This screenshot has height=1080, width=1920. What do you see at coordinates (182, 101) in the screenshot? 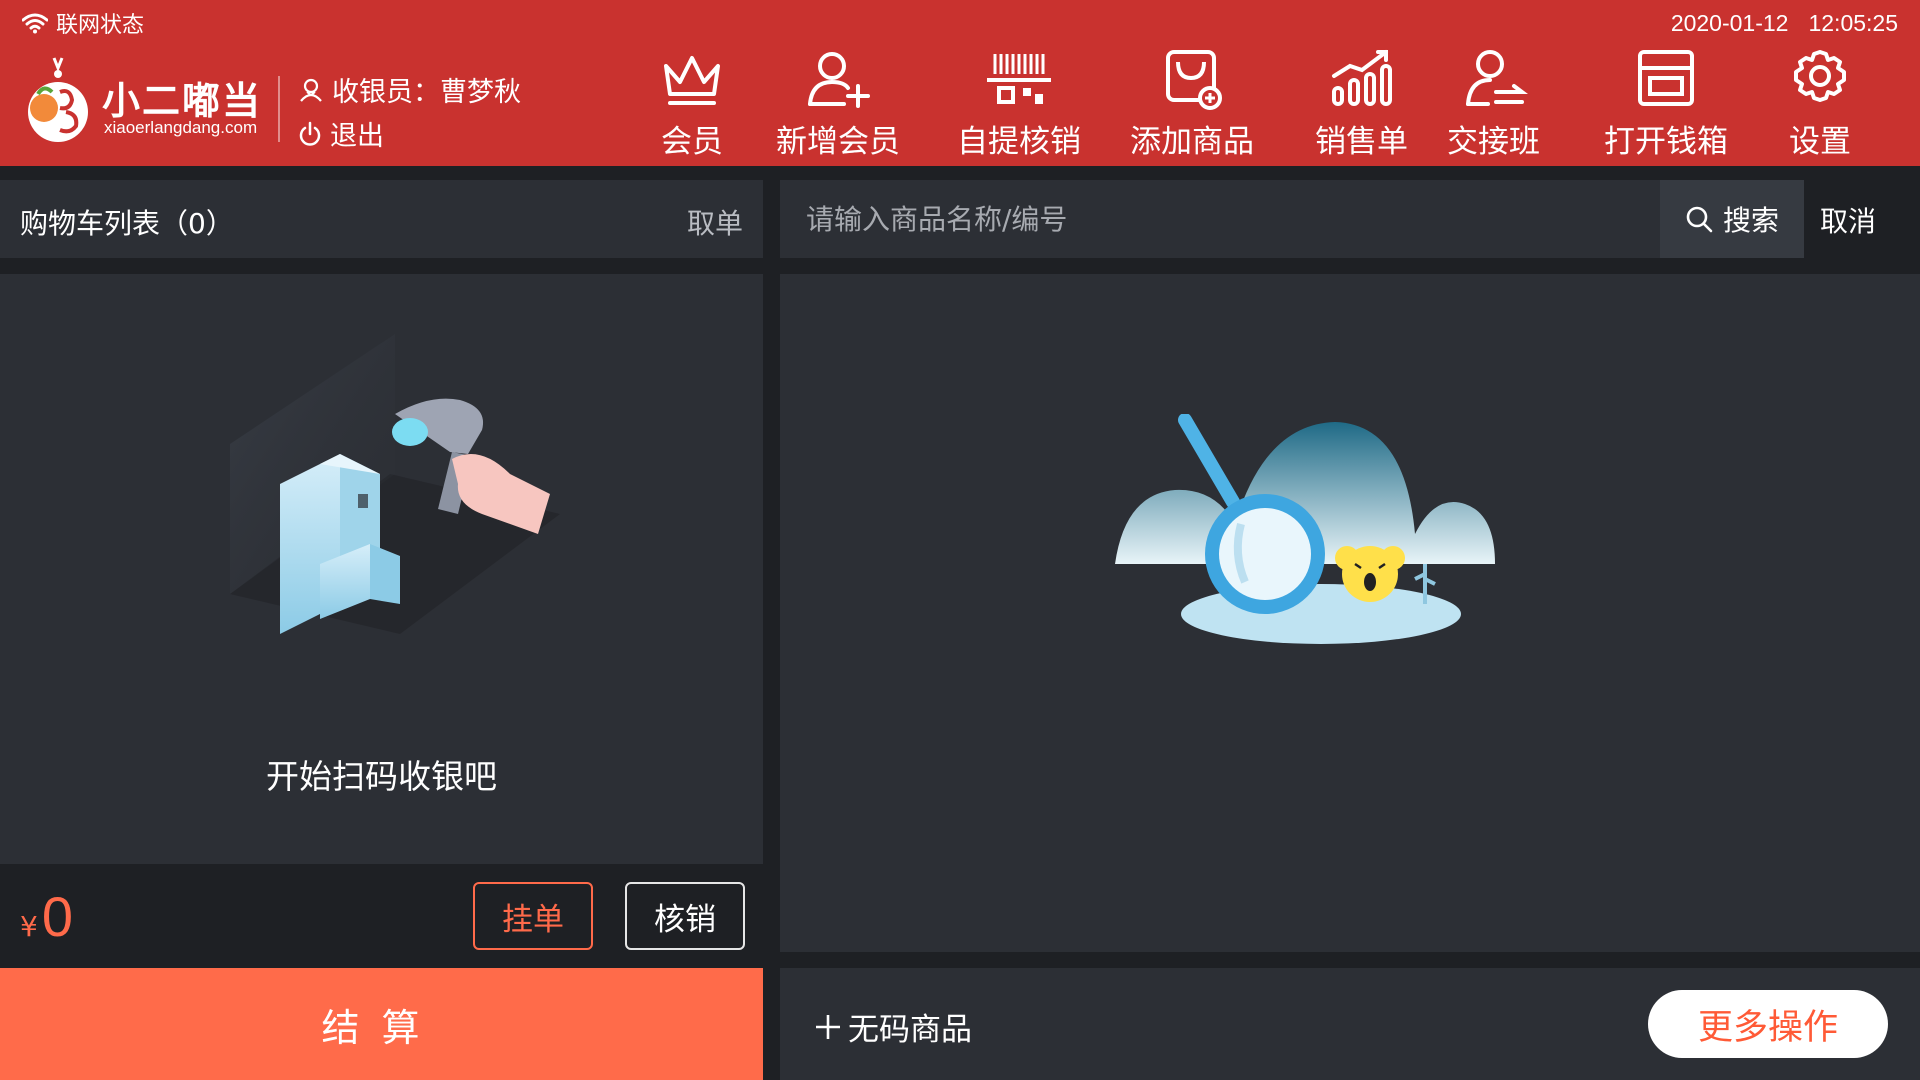
I see `brand-name: 小二嘟当` at bounding box center [182, 101].